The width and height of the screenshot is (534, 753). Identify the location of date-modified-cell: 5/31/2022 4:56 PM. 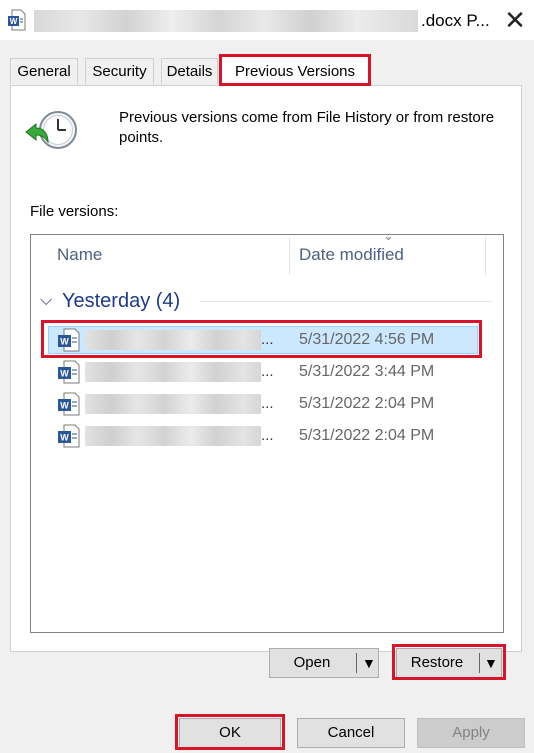
(367, 339).